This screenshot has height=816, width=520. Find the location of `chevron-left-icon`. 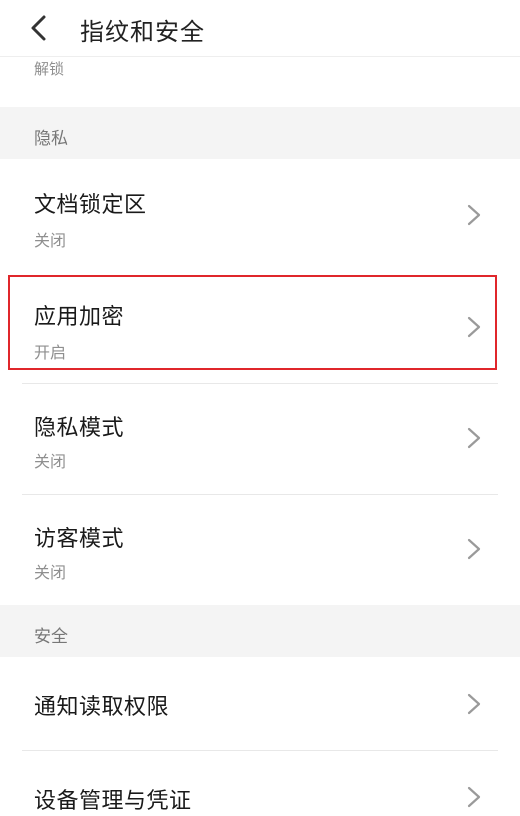

chevron-left-icon is located at coordinates (38, 28).